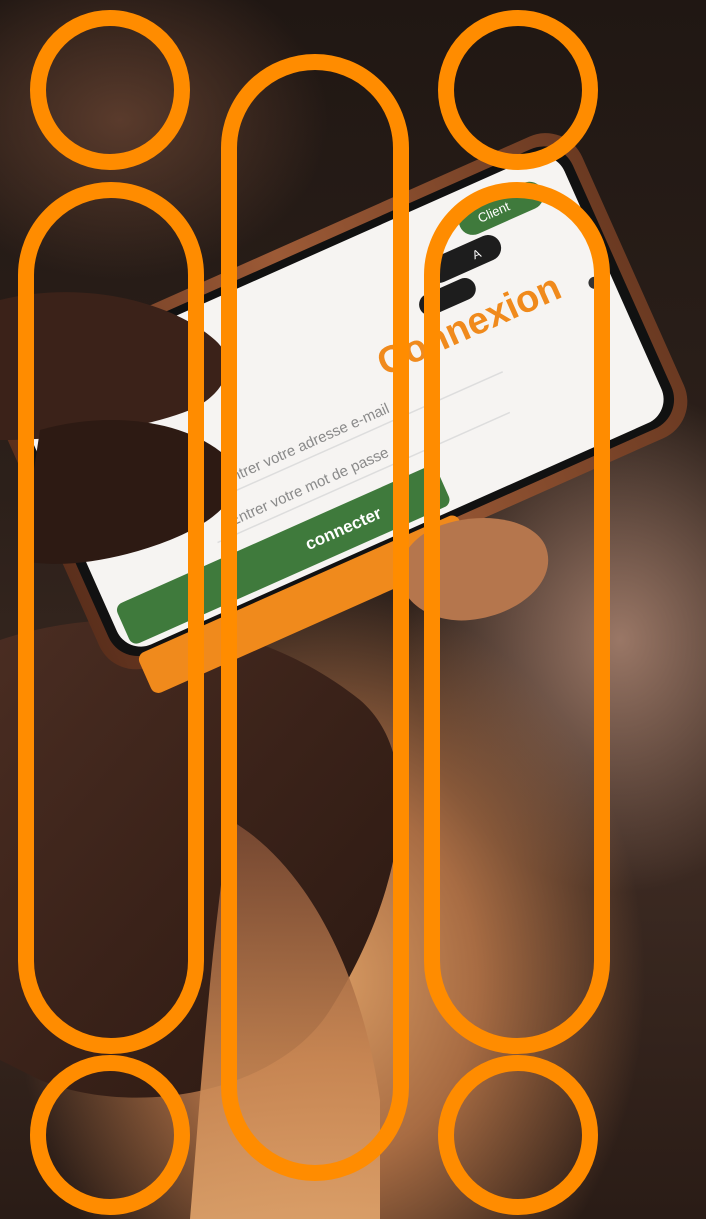  What do you see at coordinates (110, 90) in the screenshot?
I see `ring-top-left` at bounding box center [110, 90].